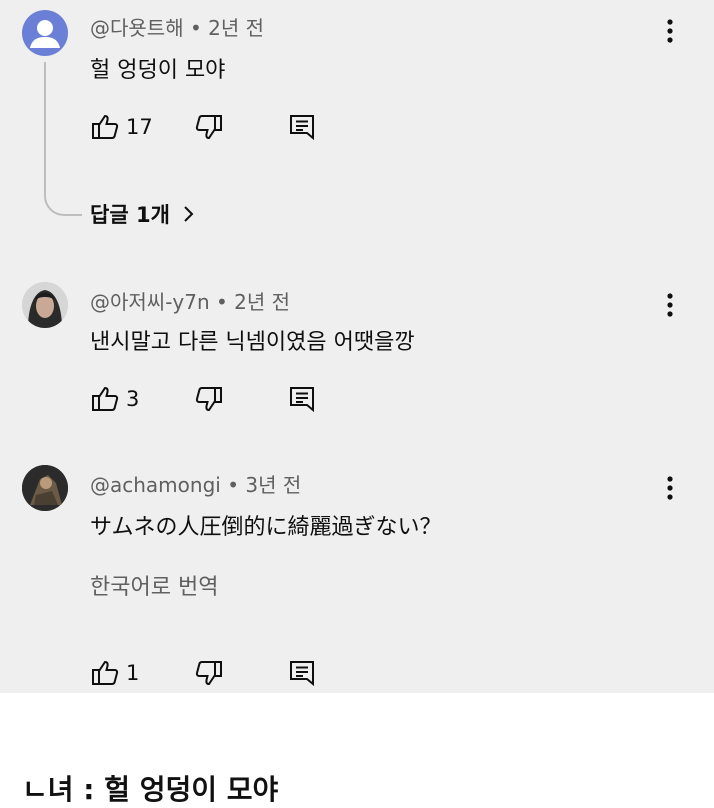  Describe the element at coordinates (130, 215) in the screenshot. I see `replies-label: 답글 1개` at that location.